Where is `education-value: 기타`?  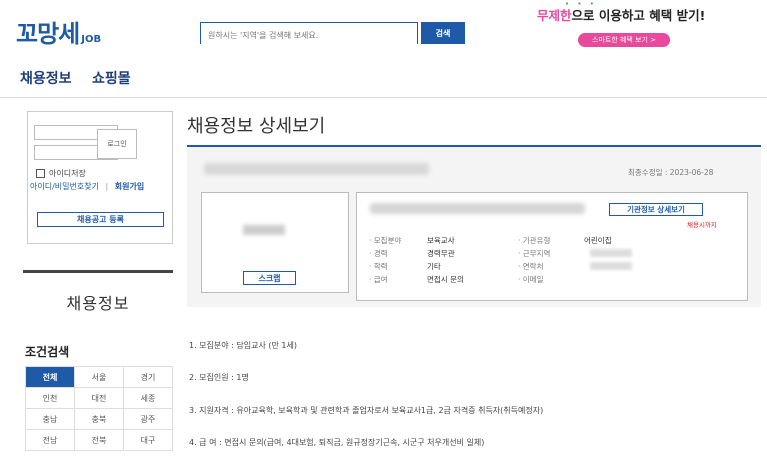
education-value: 기타 is located at coordinates (434, 266).